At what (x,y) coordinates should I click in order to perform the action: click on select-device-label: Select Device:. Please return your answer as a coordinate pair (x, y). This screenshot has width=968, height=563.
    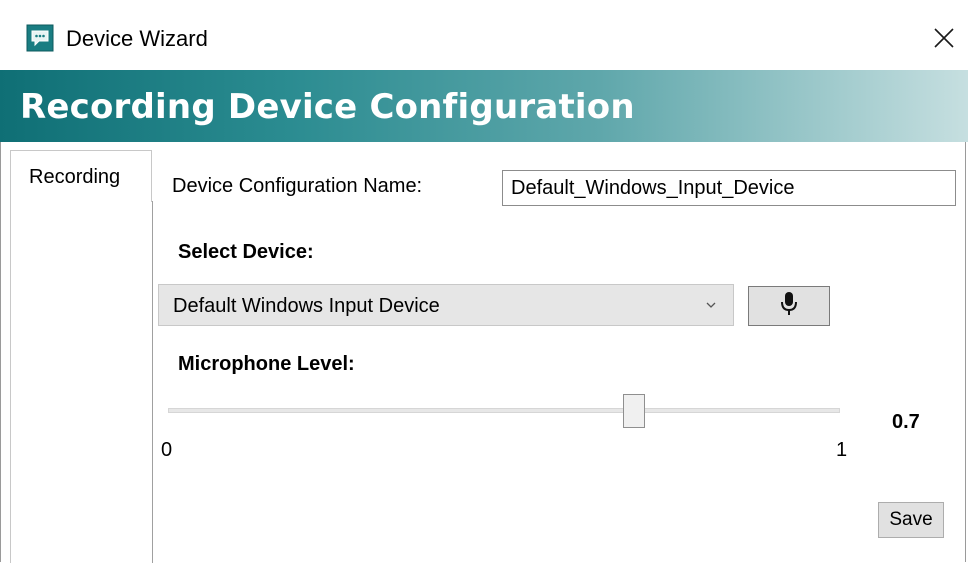
    Looking at the image, I should click on (246, 252).